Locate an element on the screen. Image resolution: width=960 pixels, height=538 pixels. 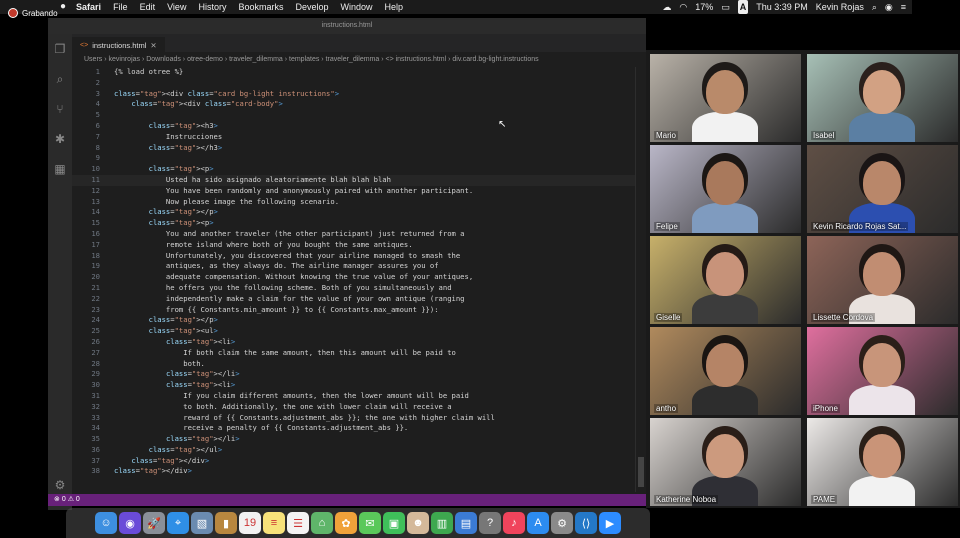
source-control-icon: ⑂ is located at coordinates (60, 109).